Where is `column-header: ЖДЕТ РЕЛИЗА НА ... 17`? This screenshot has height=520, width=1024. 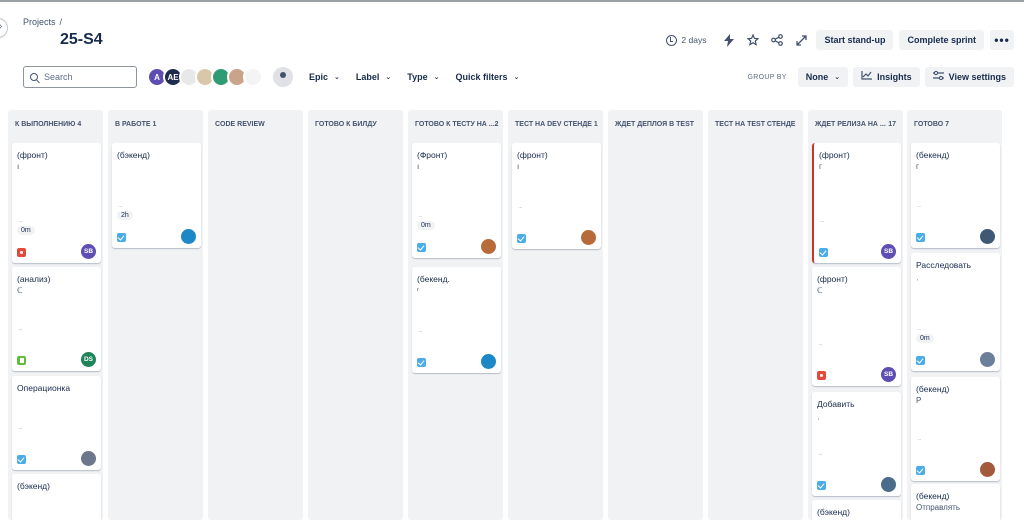
column-header: ЖДЕТ РЕЛИЗА НА ... 17 is located at coordinates (855, 125).